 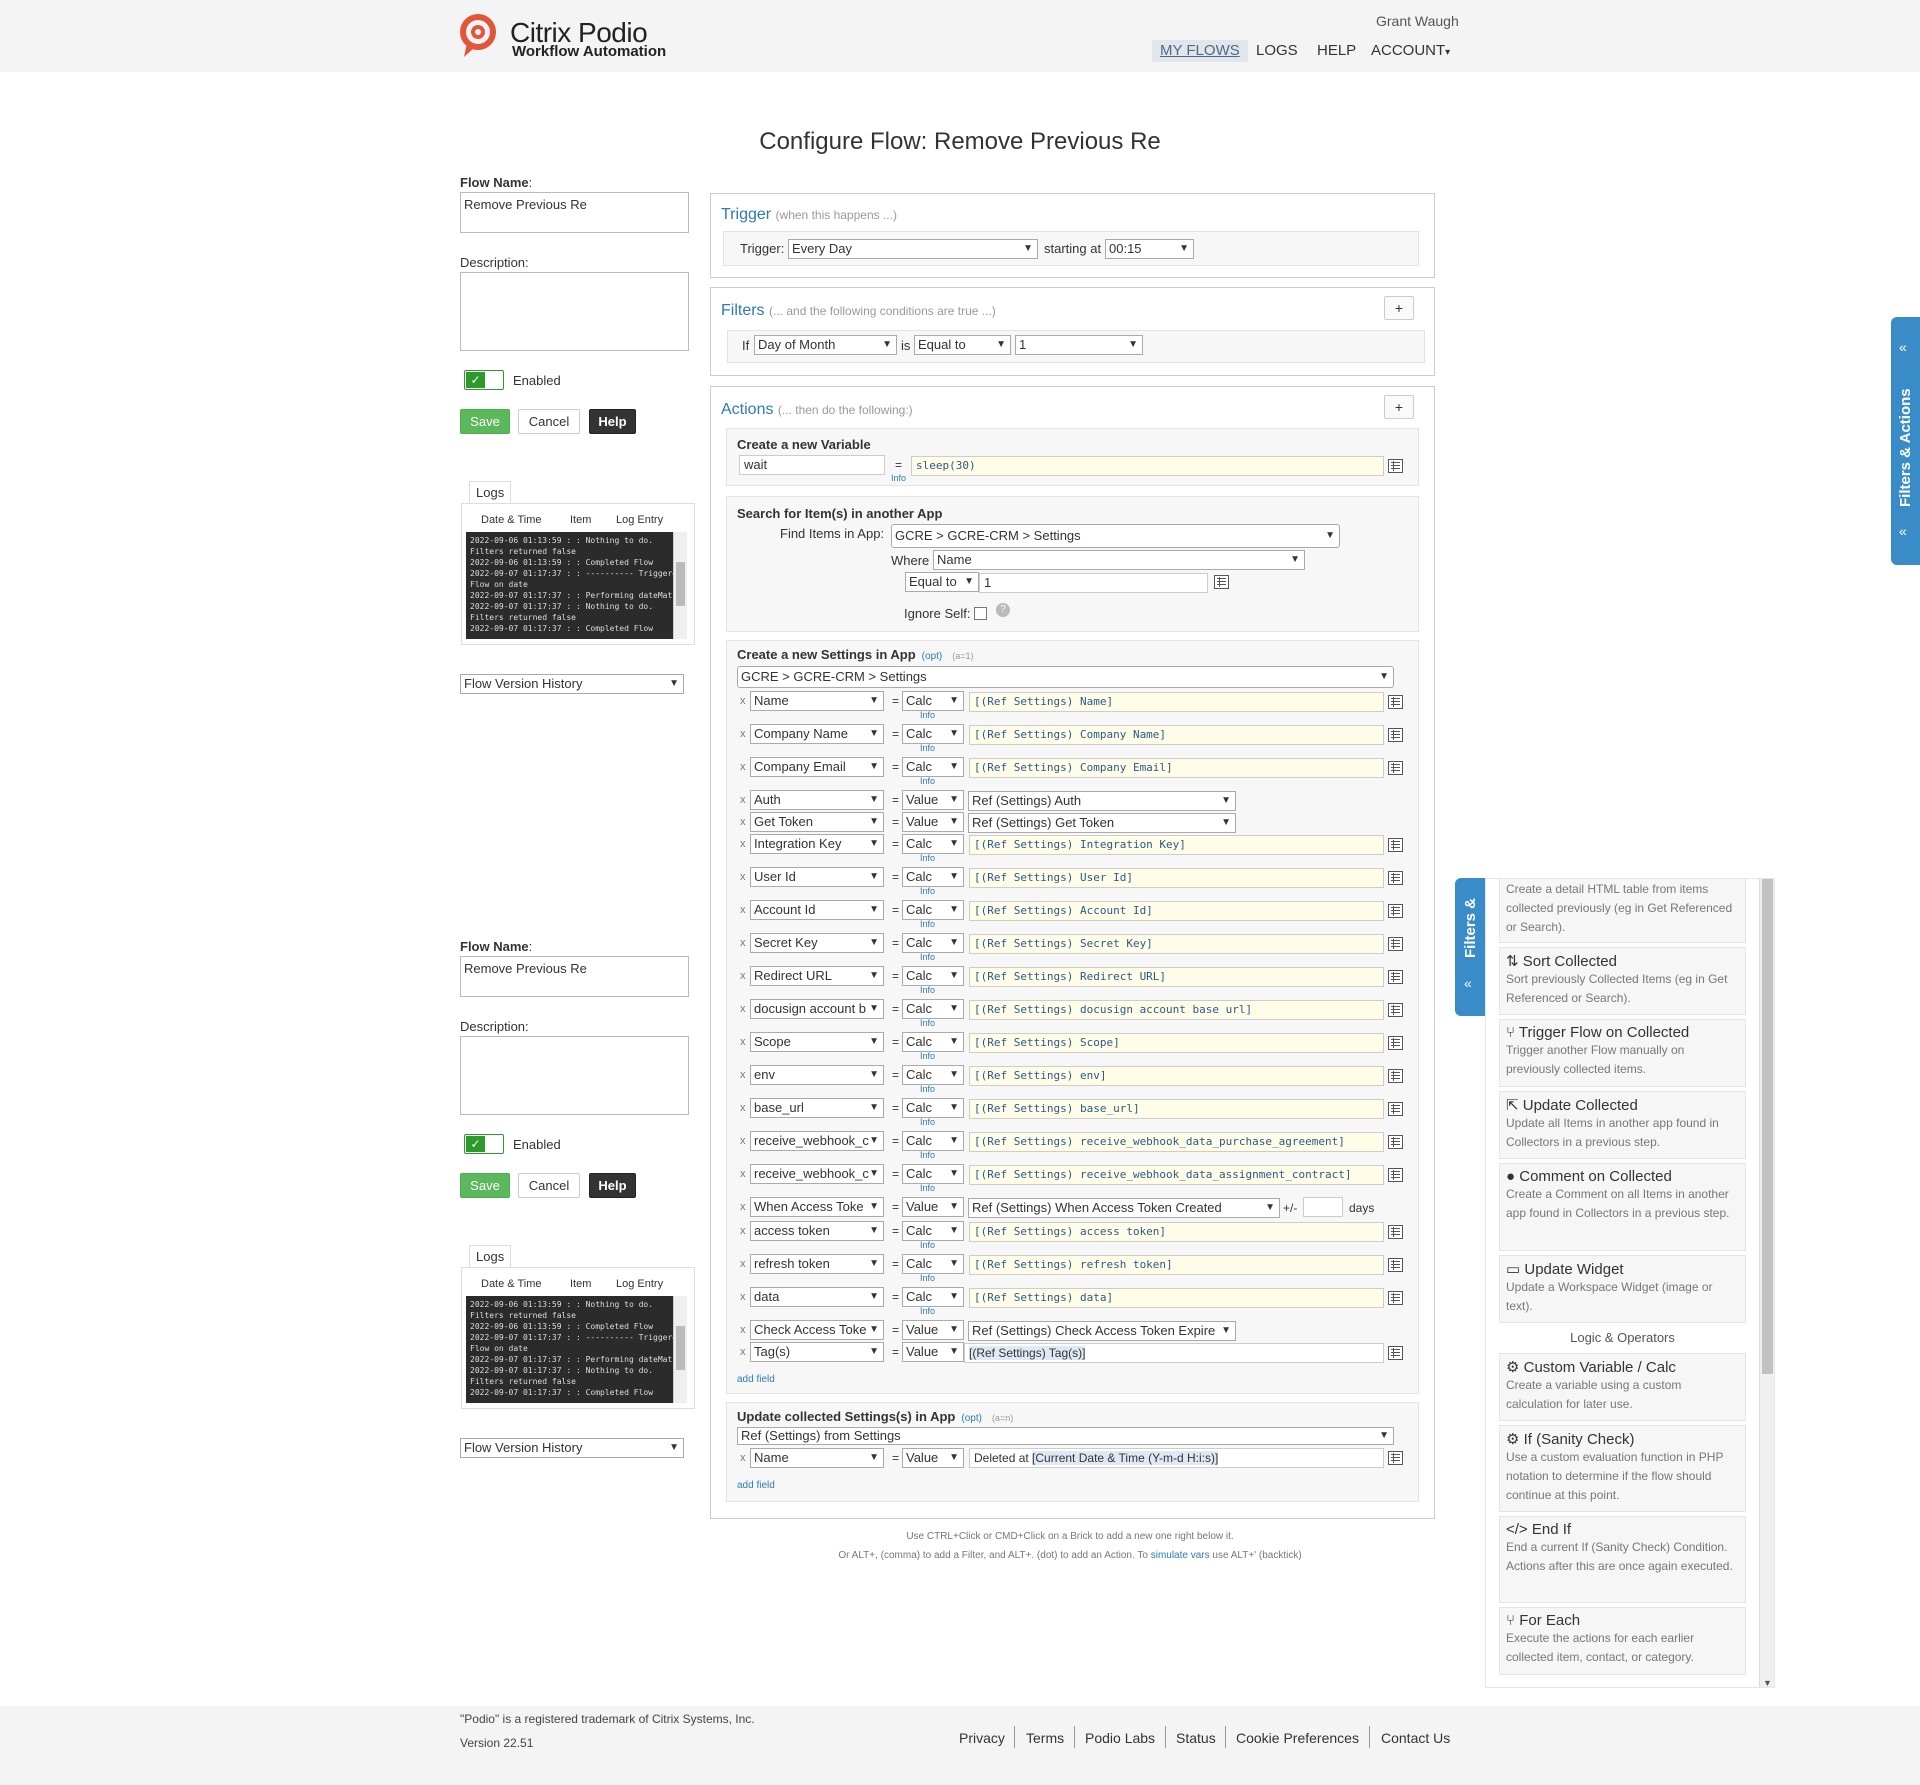 I want to click on field-select: base_url ▼, so click(x=817, y=1108).